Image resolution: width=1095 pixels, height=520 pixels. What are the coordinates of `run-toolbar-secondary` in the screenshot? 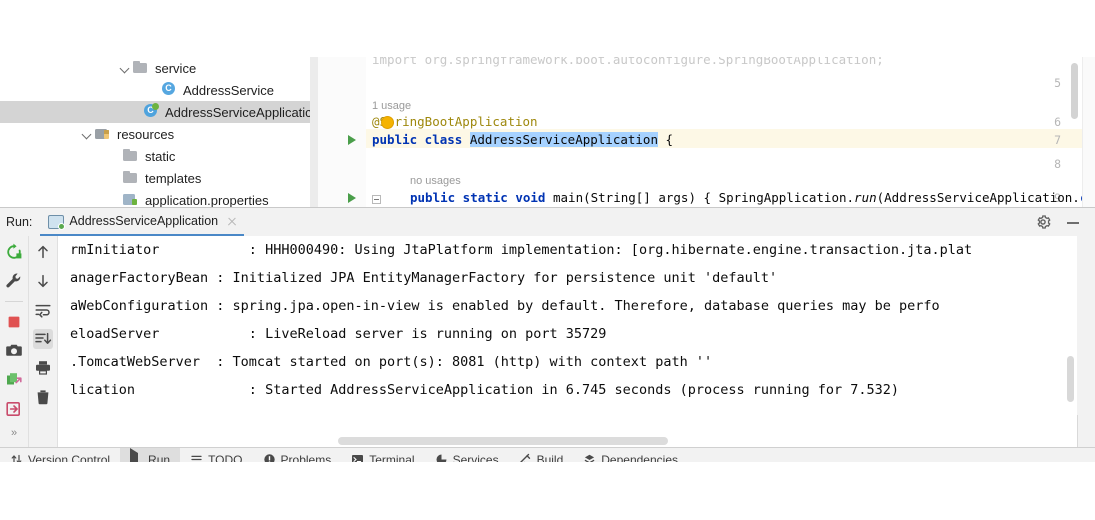 It's located at (42, 342).